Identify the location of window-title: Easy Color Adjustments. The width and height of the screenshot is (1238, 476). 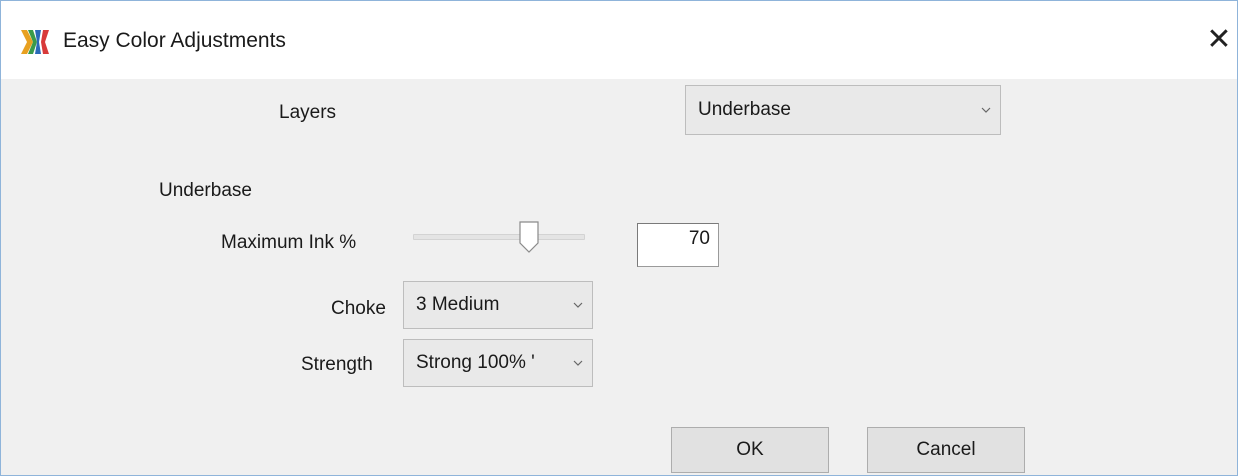
(174, 40).